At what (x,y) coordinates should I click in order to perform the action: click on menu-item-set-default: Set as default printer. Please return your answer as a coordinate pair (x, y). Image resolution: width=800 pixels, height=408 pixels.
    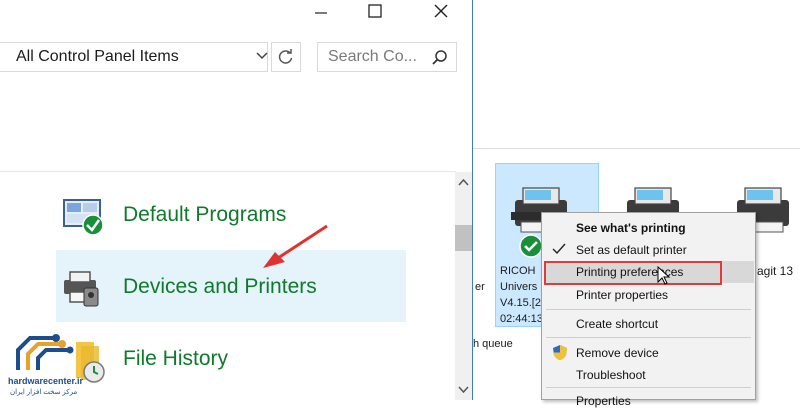
    Looking at the image, I should click on (631, 250).